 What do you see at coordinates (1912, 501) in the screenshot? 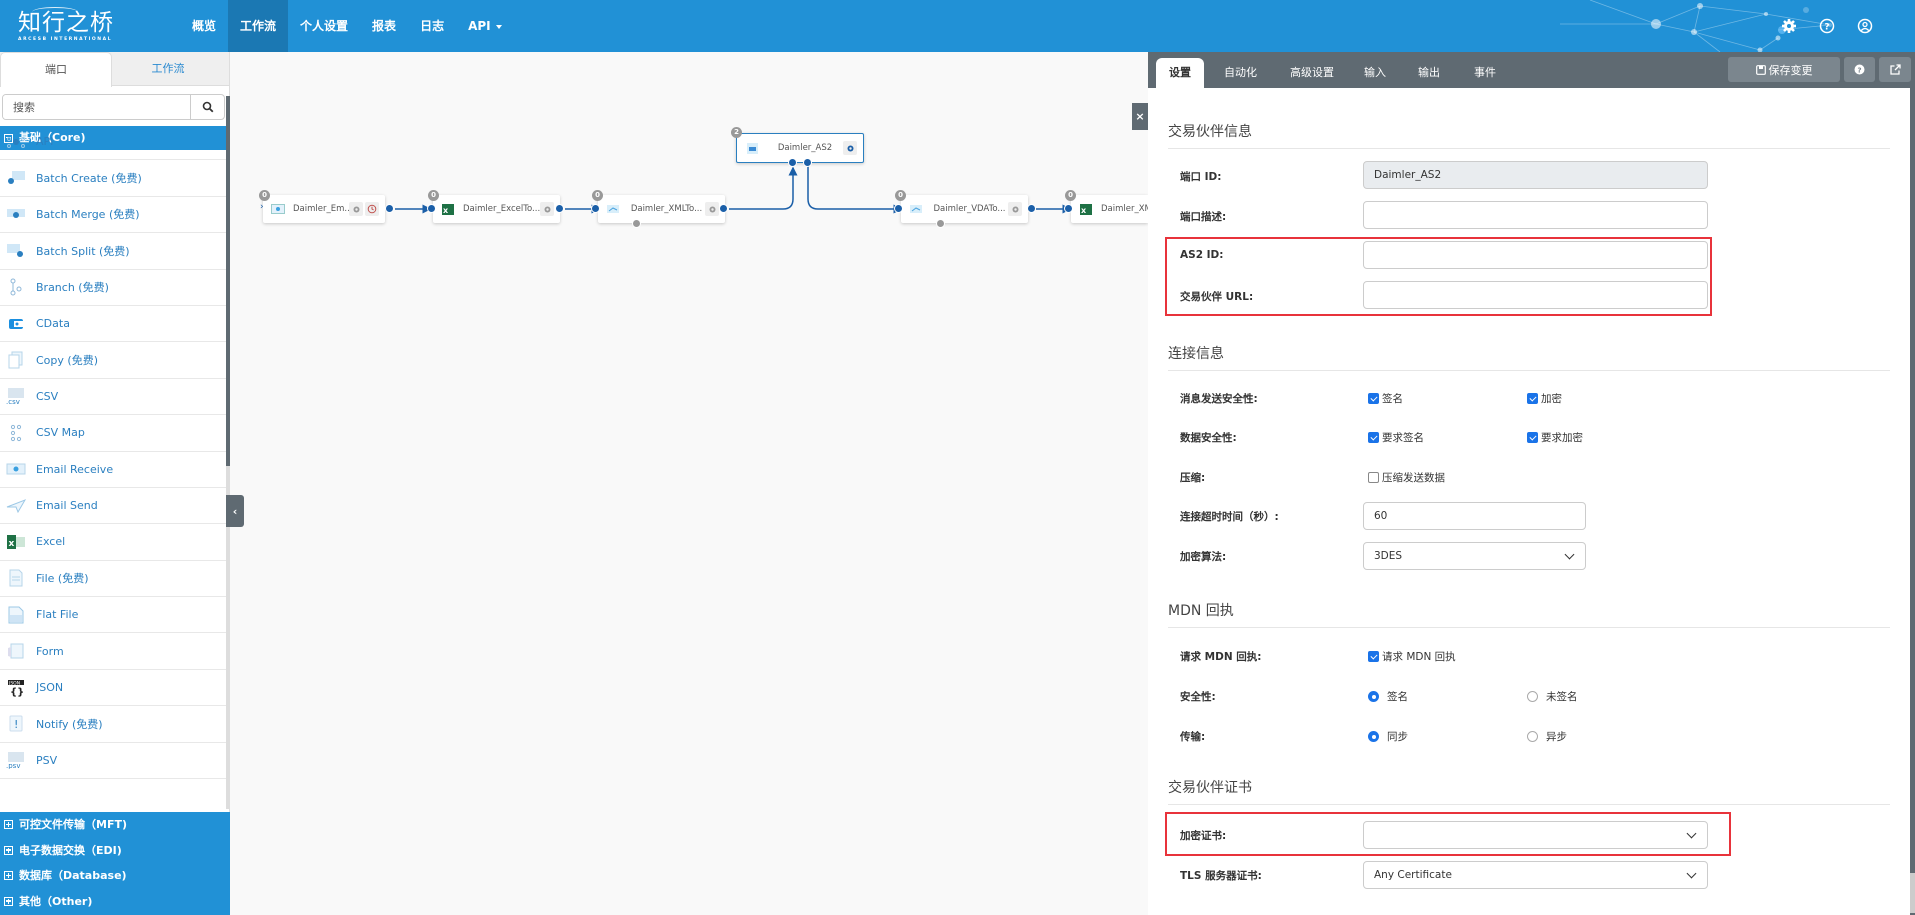
I see `panel-scrollbar` at bounding box center [1912, 501].